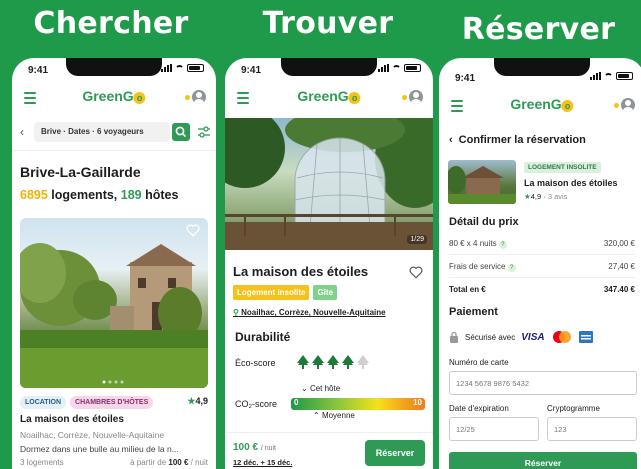 The image size is (641, 469). Describe the element at coordinates (542, 244) in the screenshot. I see `price-line-nights: 80 € x 4 nuits ? 320,00 €` at that location.